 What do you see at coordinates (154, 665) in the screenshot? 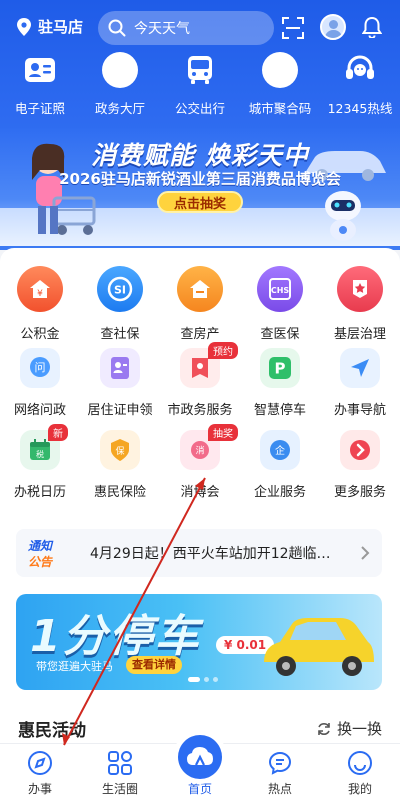
I see `ad-detail-button: 查看详情` at bounding box center [154, 665].